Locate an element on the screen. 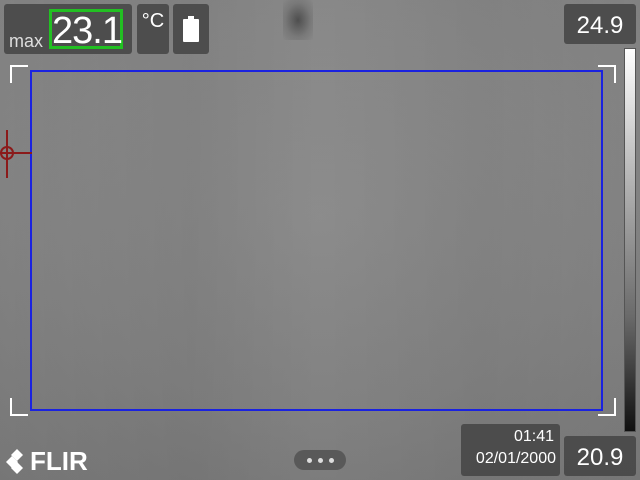 The width and height of the screenshot is (640, 480). more-menu-button is located at coordinates (320, 460).